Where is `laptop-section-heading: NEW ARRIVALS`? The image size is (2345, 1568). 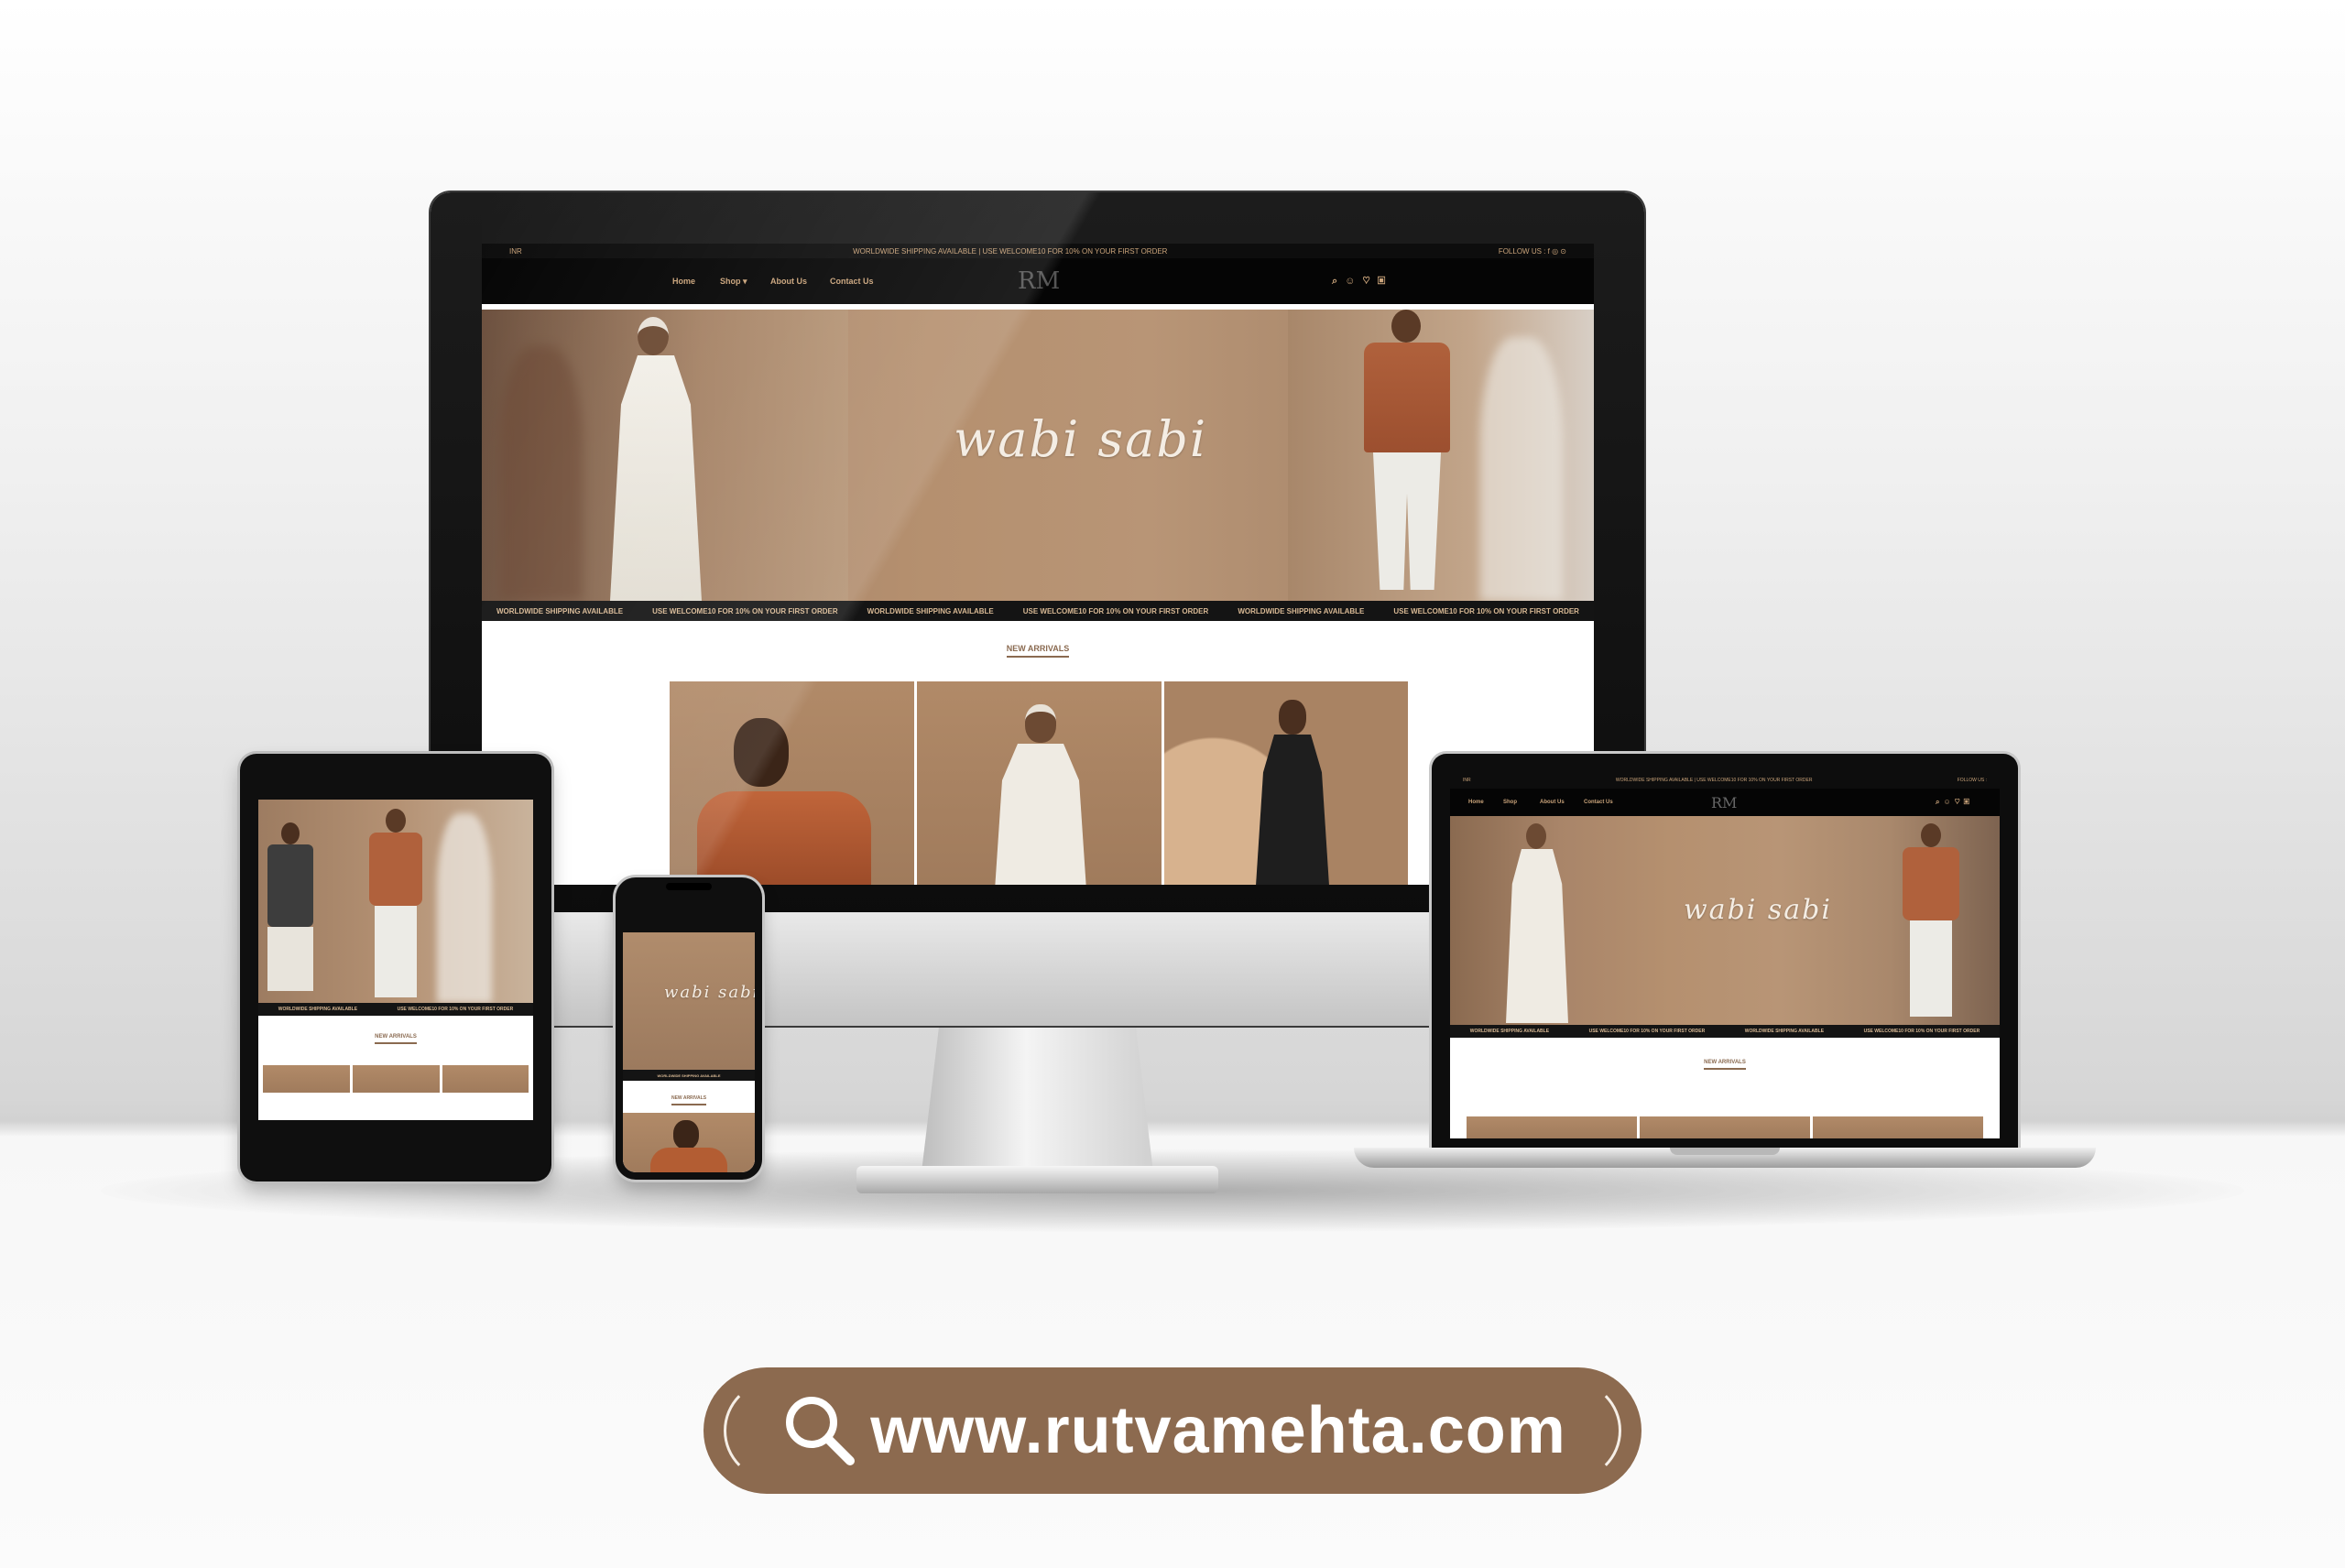 laptop-section-heading: NEW ARRIVALS is located at coordinates (1725, 1065).